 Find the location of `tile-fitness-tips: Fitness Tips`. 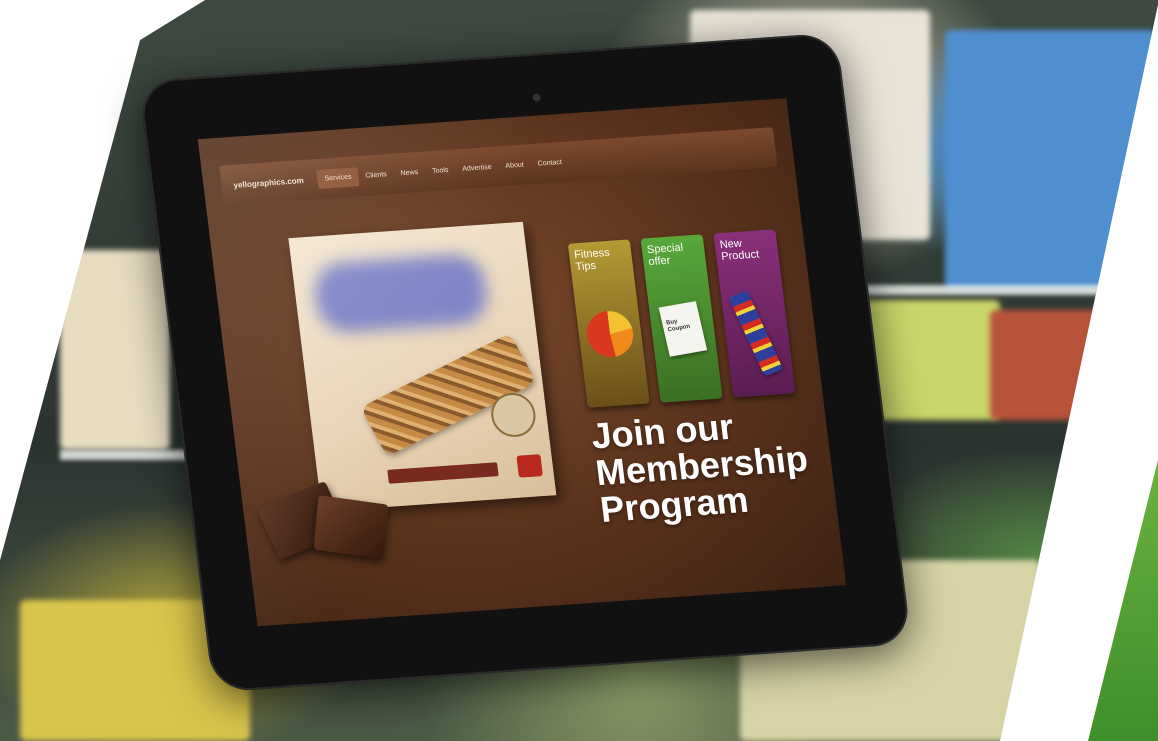

tile-fitness-tips: Fitness Tips is located at coordinates (608, 323).